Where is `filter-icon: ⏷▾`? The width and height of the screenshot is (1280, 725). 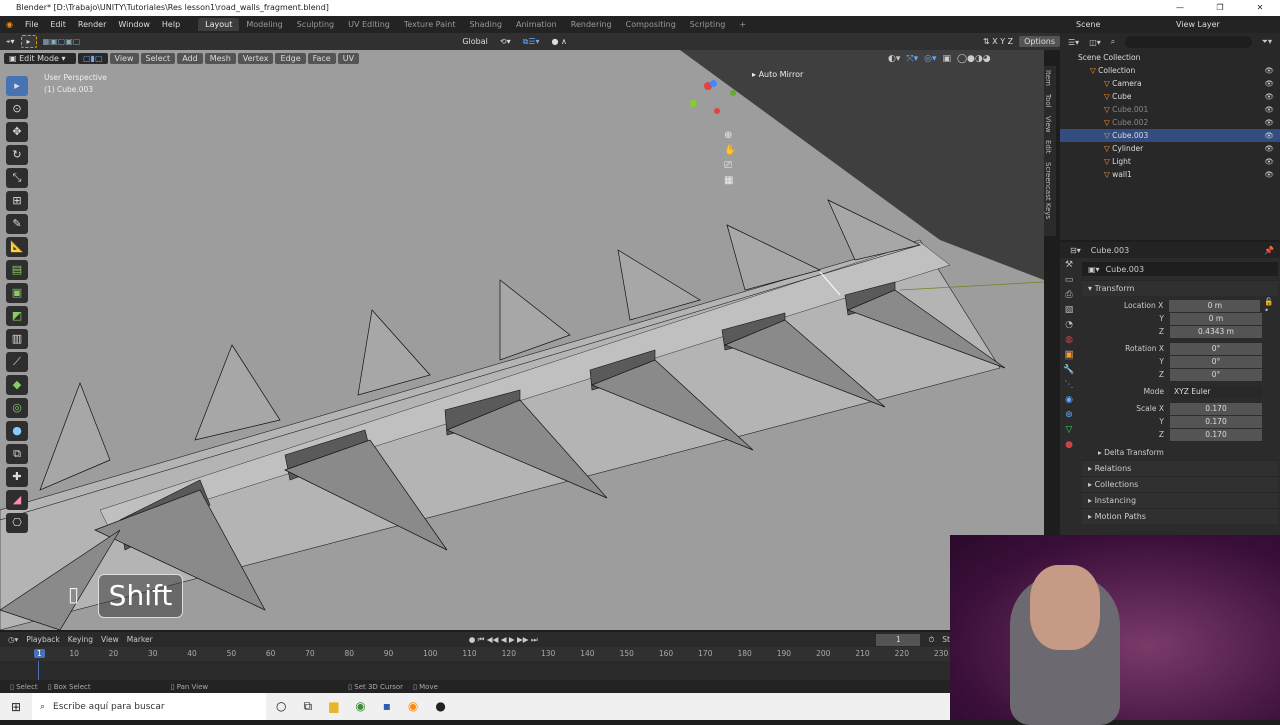 filter-icon: ⏷▾ is located at coordinates (1267, 42).